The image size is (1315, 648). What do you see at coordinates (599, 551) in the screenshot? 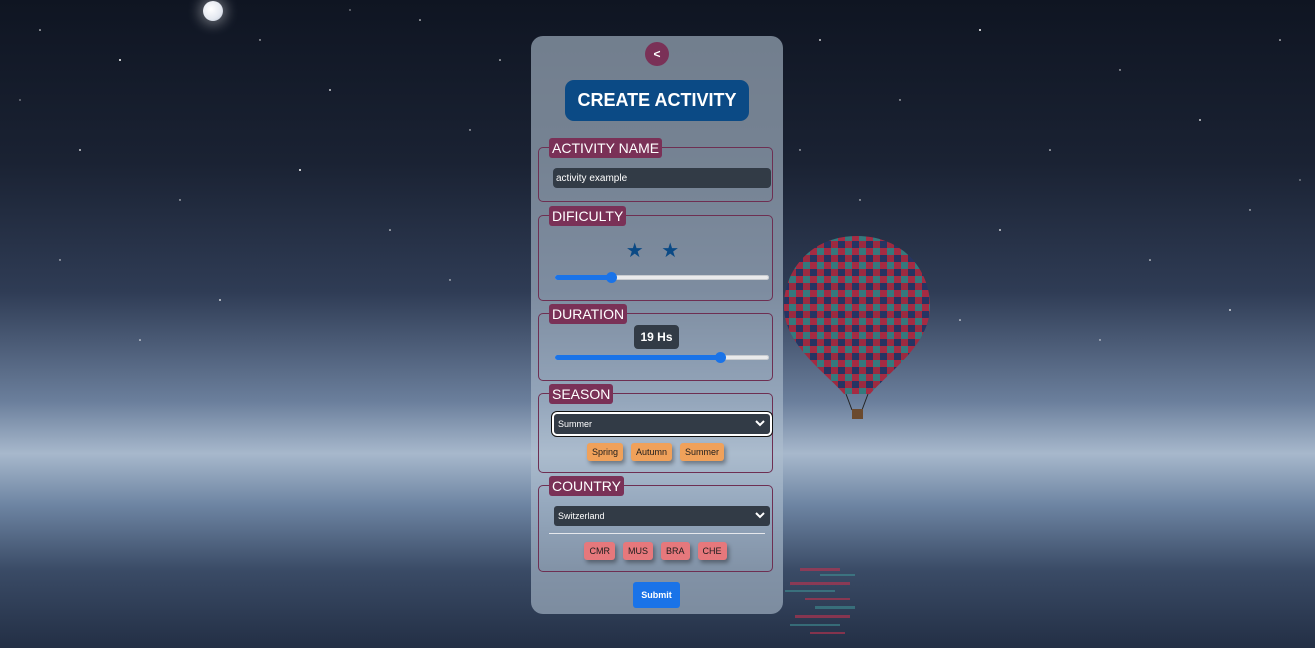
I see `country-tag: CMR` at bounding box center [599, 551].